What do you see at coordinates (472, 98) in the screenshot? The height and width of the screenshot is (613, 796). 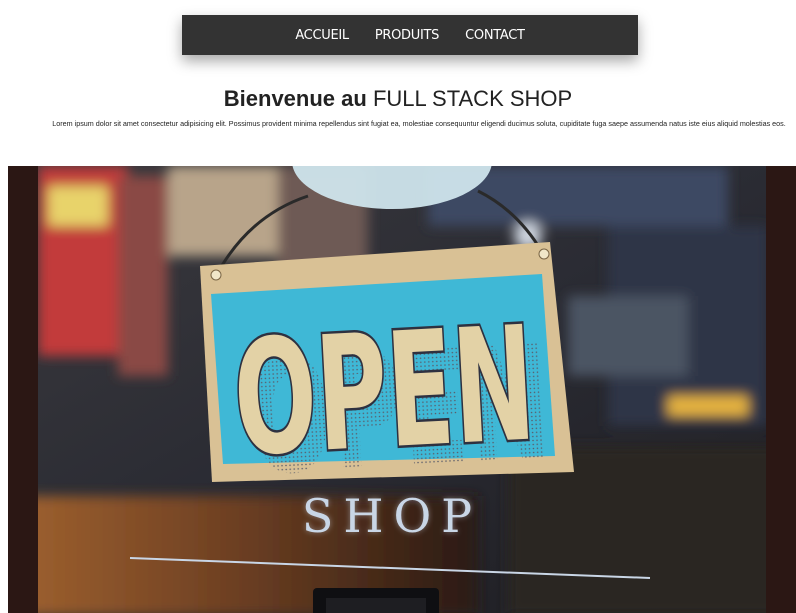 I see `page-title-shop-name: FULL STACK SHOP` at bounding box center [472, 98].